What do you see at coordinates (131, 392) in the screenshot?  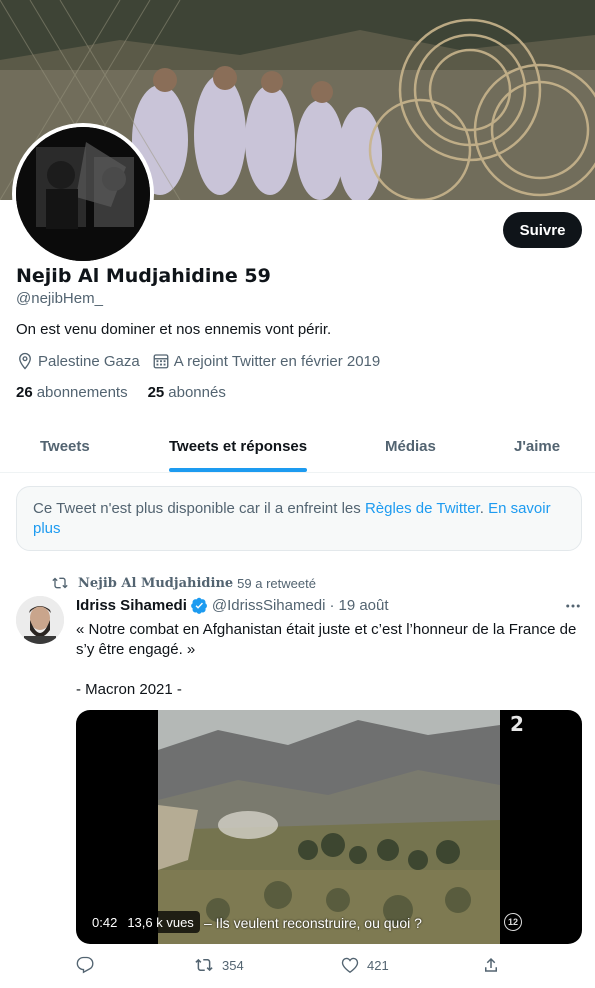 I see `profile-stats: 26 abonnements 25 abonnés` at bounding box center [131, 392].